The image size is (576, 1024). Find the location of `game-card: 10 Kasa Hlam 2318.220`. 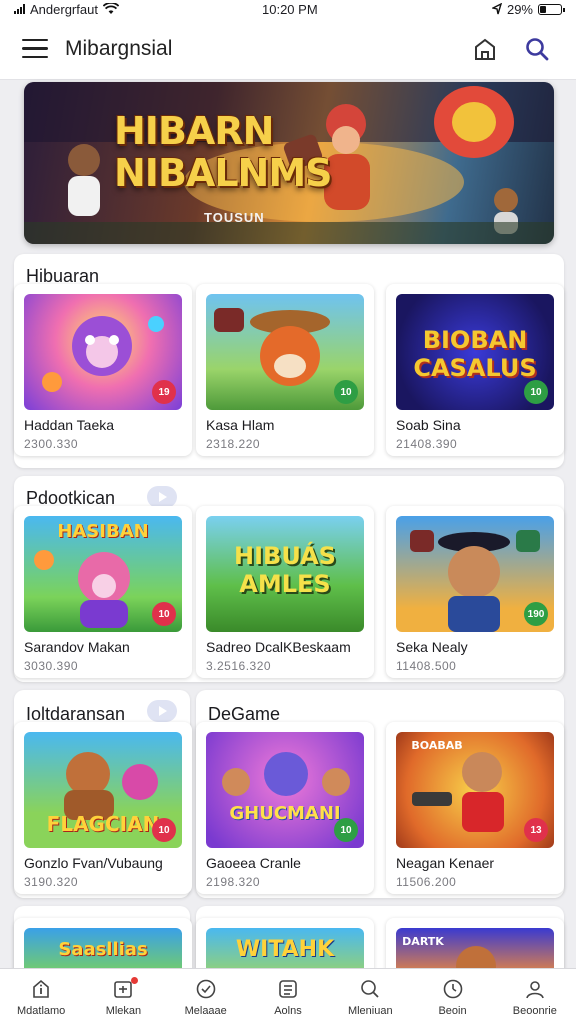

game-card: 10 Kasa Hlam 2318.220 is located at coordinates (285, 370).